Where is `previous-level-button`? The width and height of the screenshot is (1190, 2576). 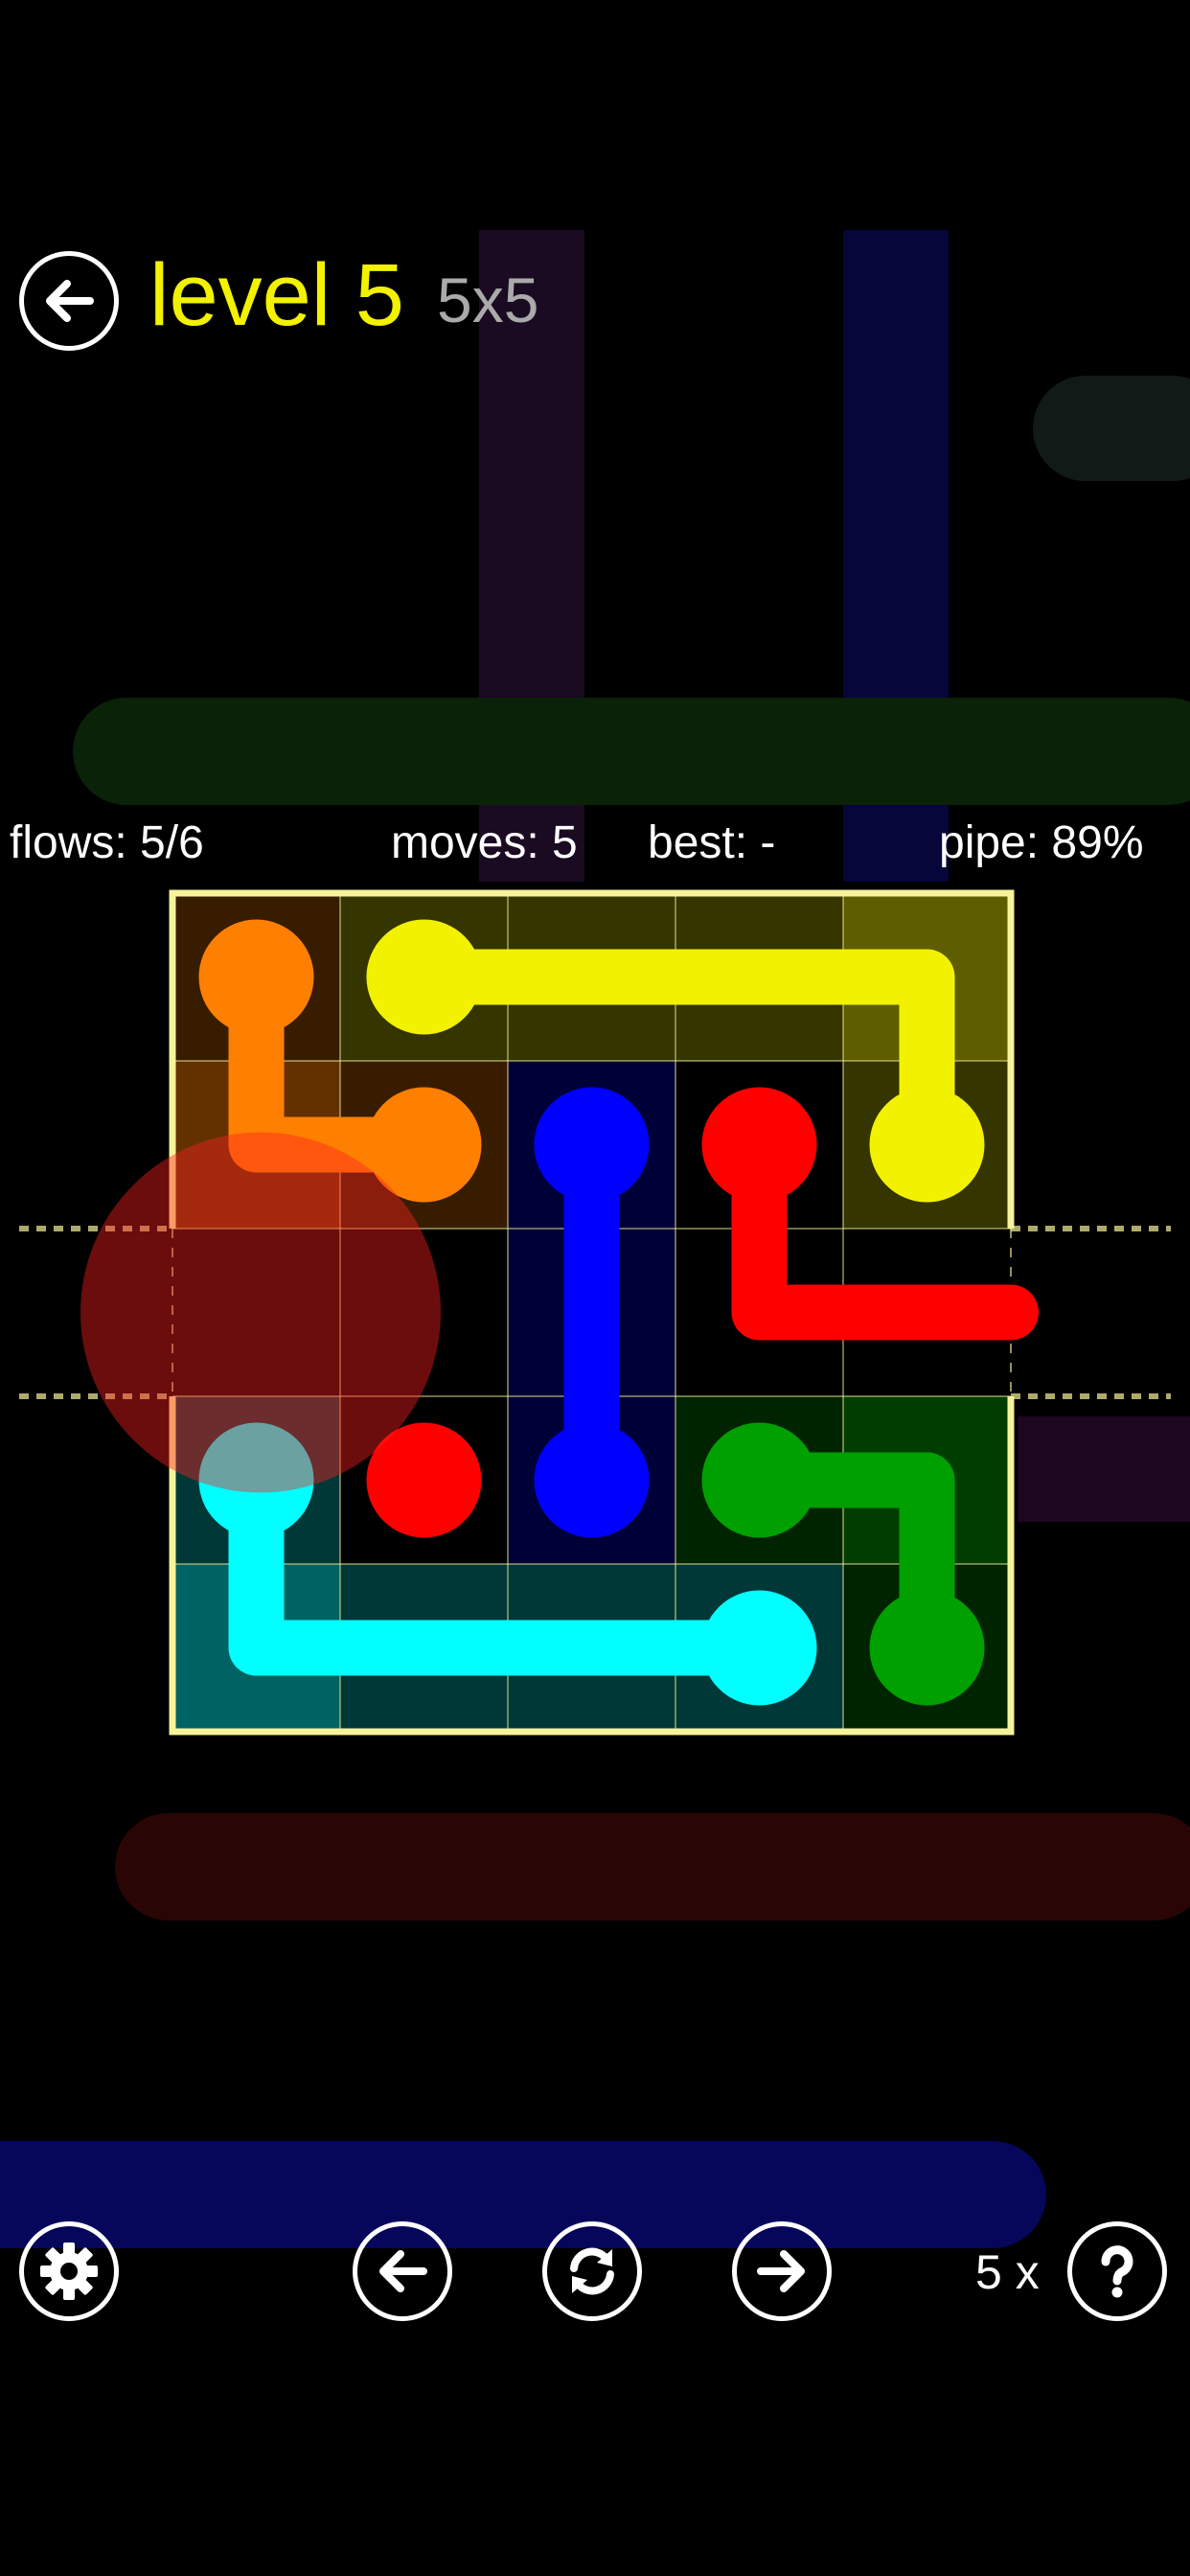
previous-level-button is located at coordinates (403, 2271).